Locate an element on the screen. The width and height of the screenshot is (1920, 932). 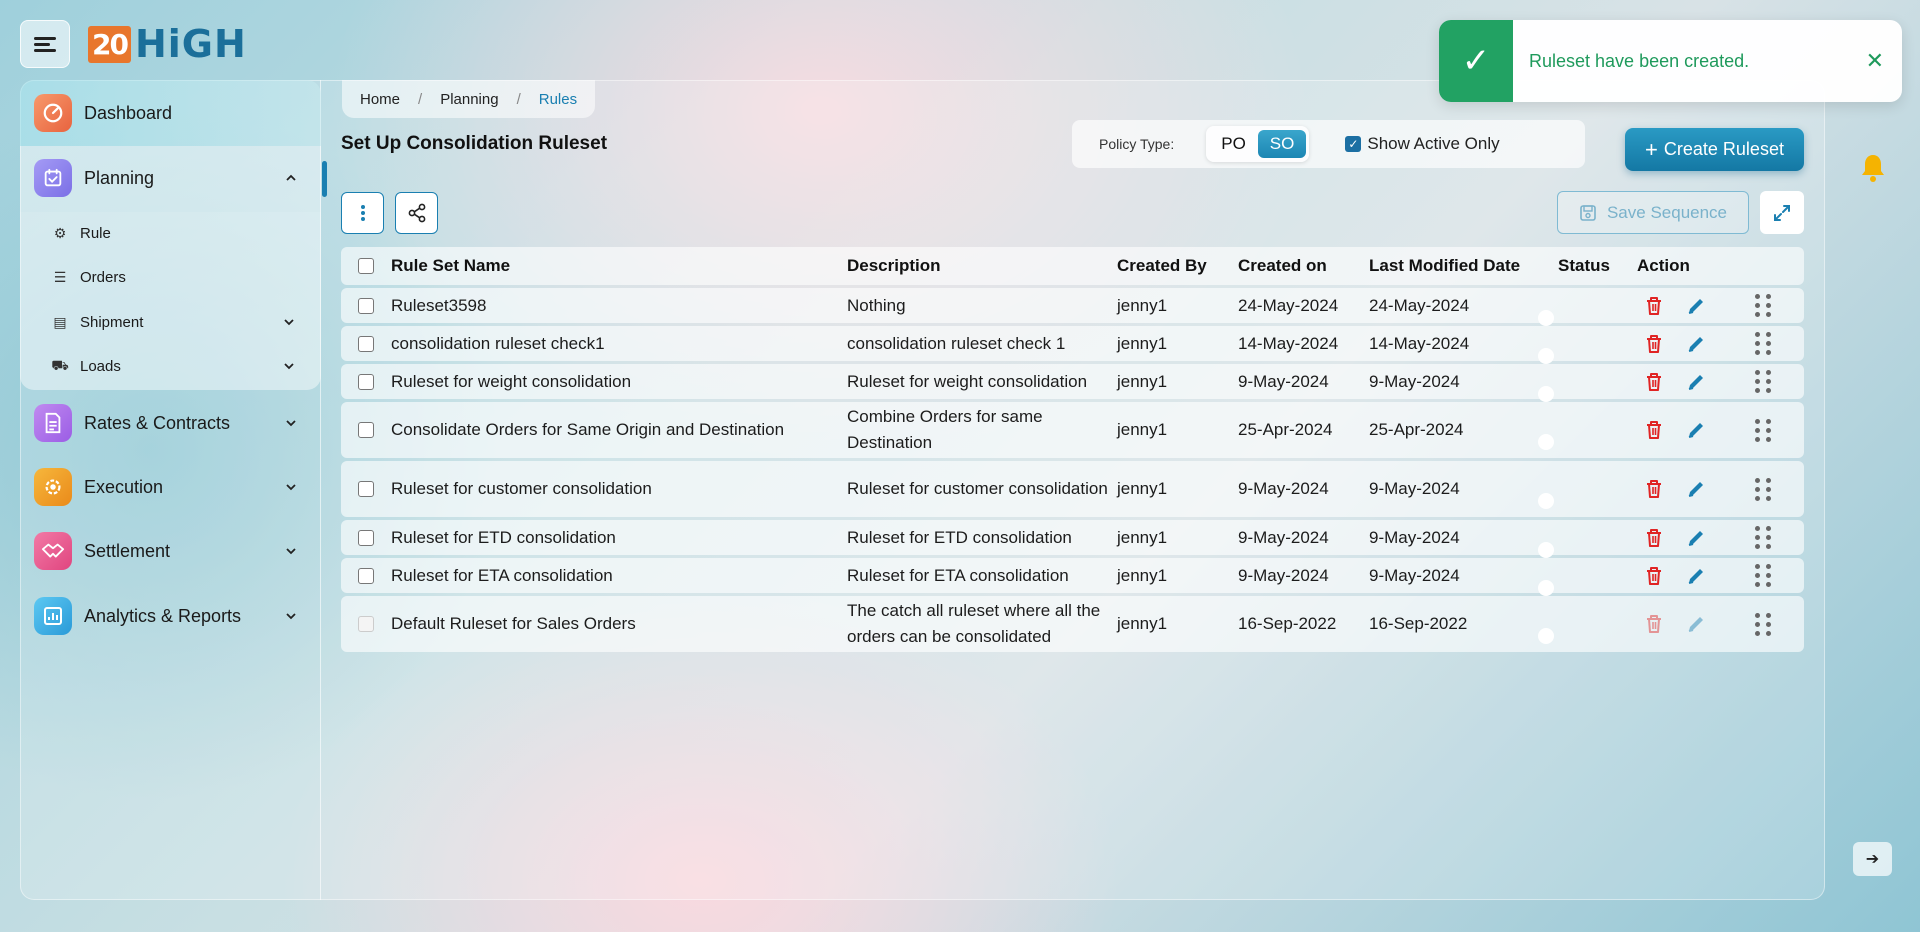
sidebar-item-planning: Planning is located at coordinates (173, 178).